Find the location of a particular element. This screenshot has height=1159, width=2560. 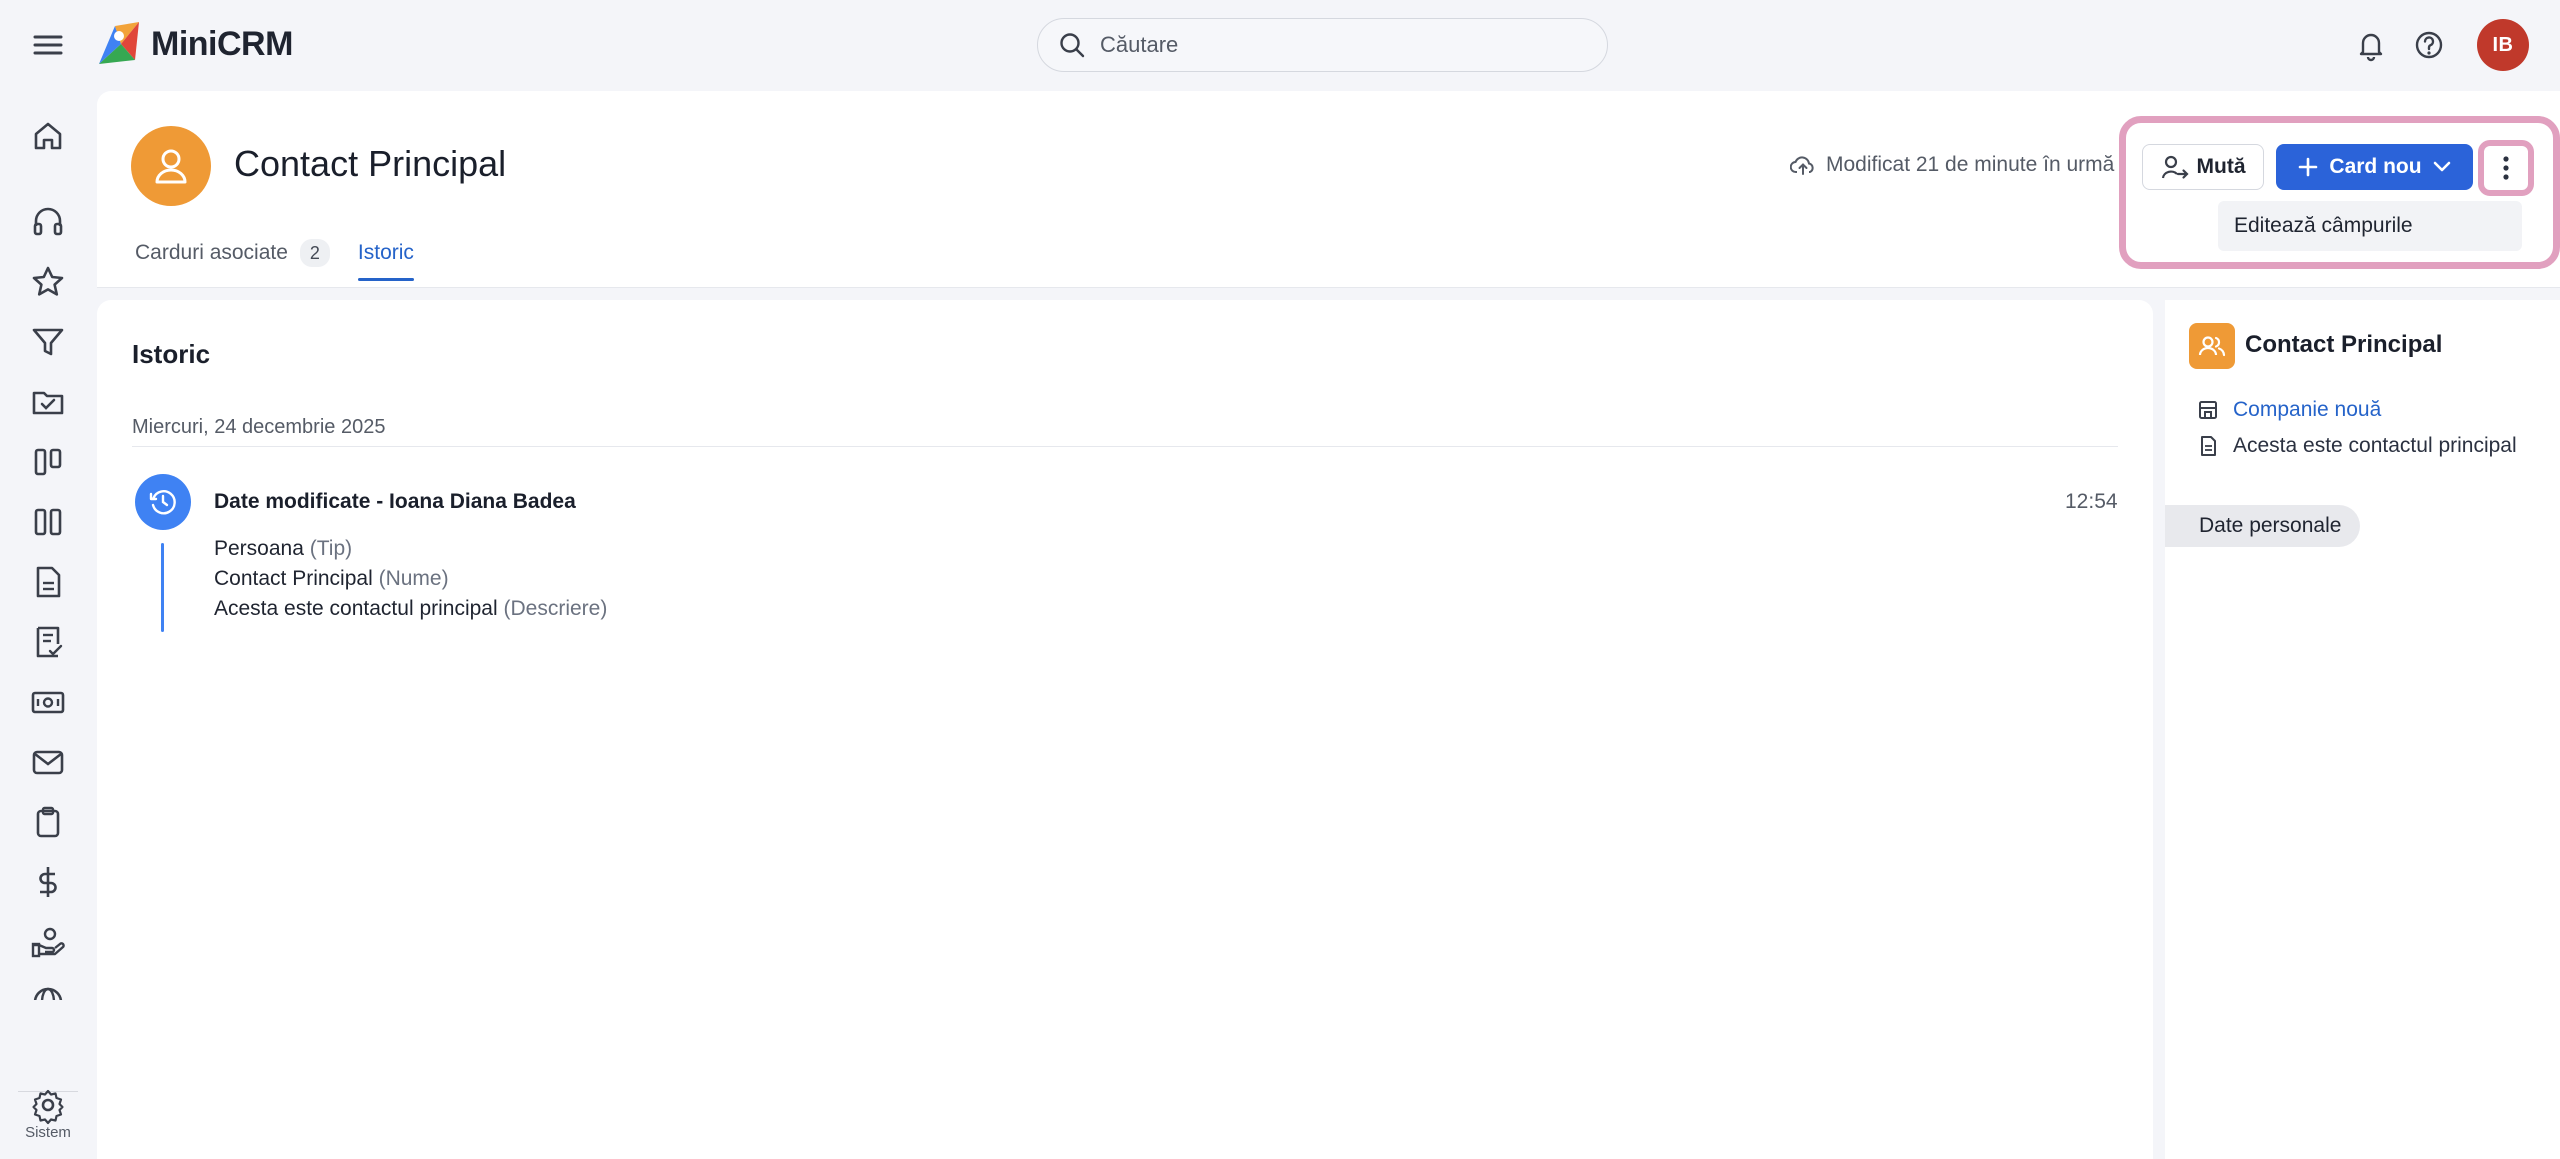

top-bar: MiniCRM IB is located at coordinates (1280, 45).